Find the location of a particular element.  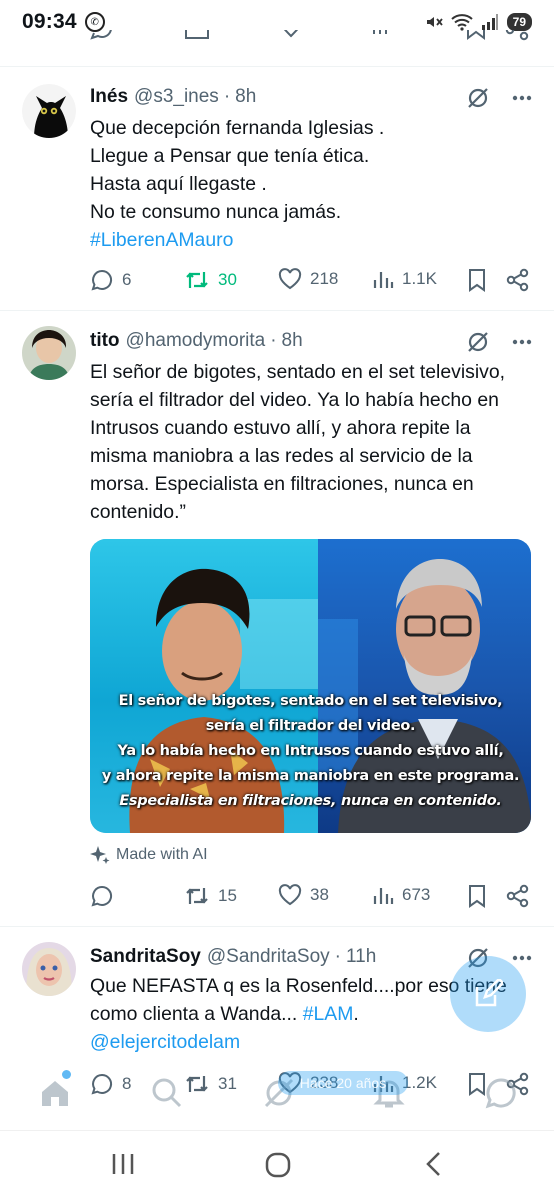

sparkle-icon is located at coordinates (100, 855).